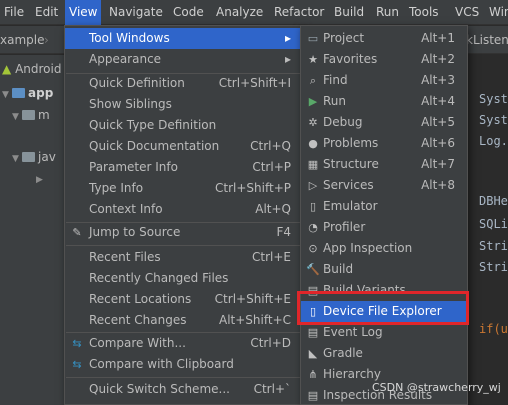 This screenshot has height=405, width=508. I want to click on code-line: DBHe, so click(493, 201).